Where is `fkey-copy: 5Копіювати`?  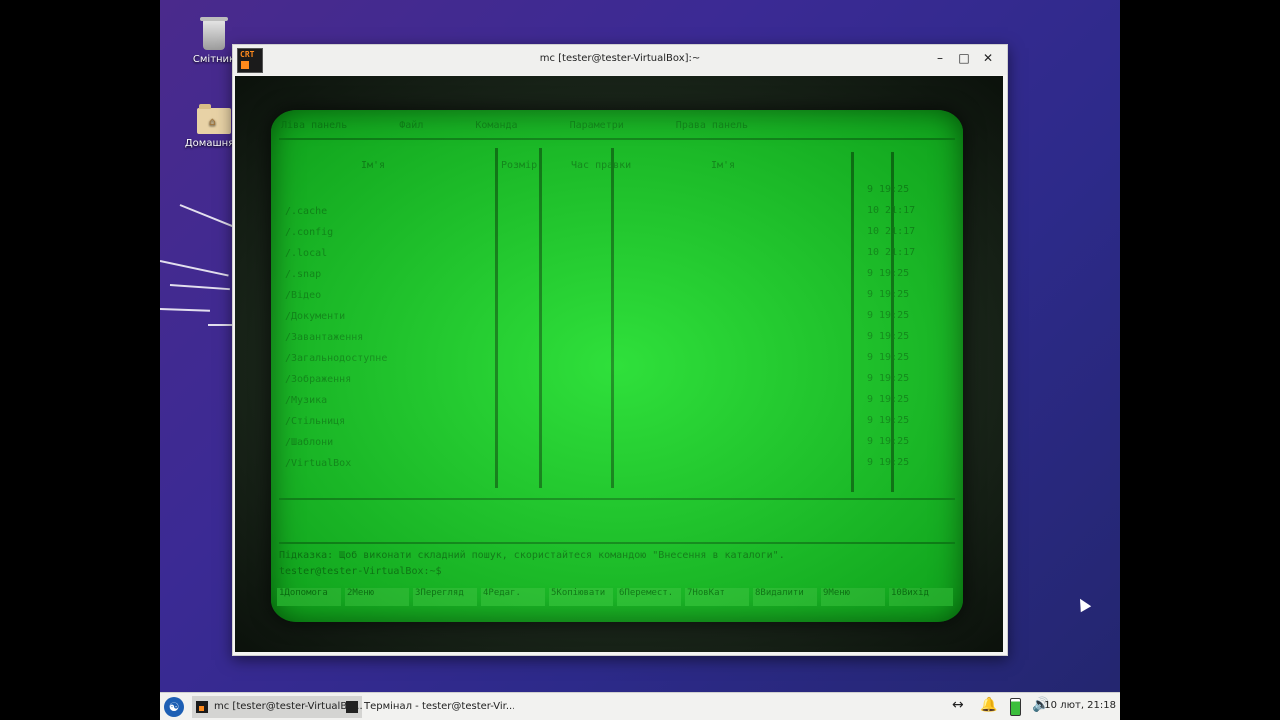 fkey-copy: 5Копіювати is located at coordinates (581, 597).